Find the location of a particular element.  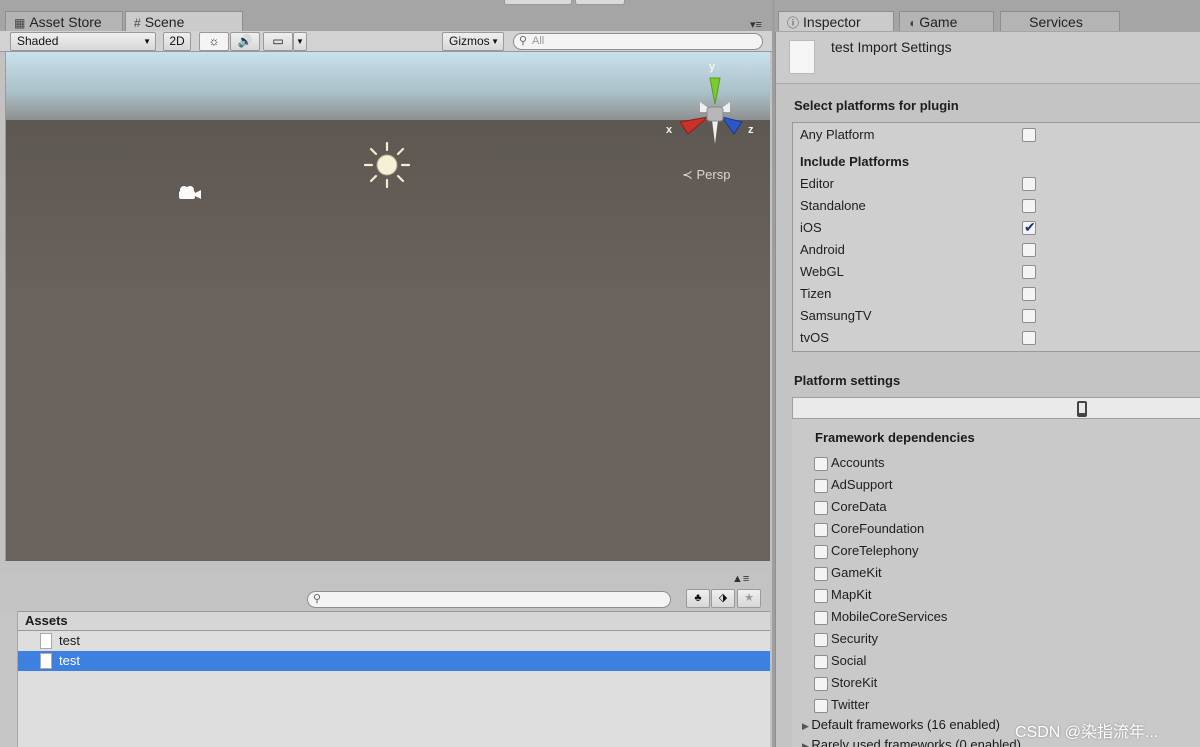

lighting-toggle-button: ☼ is located at coordinates (214, 41).